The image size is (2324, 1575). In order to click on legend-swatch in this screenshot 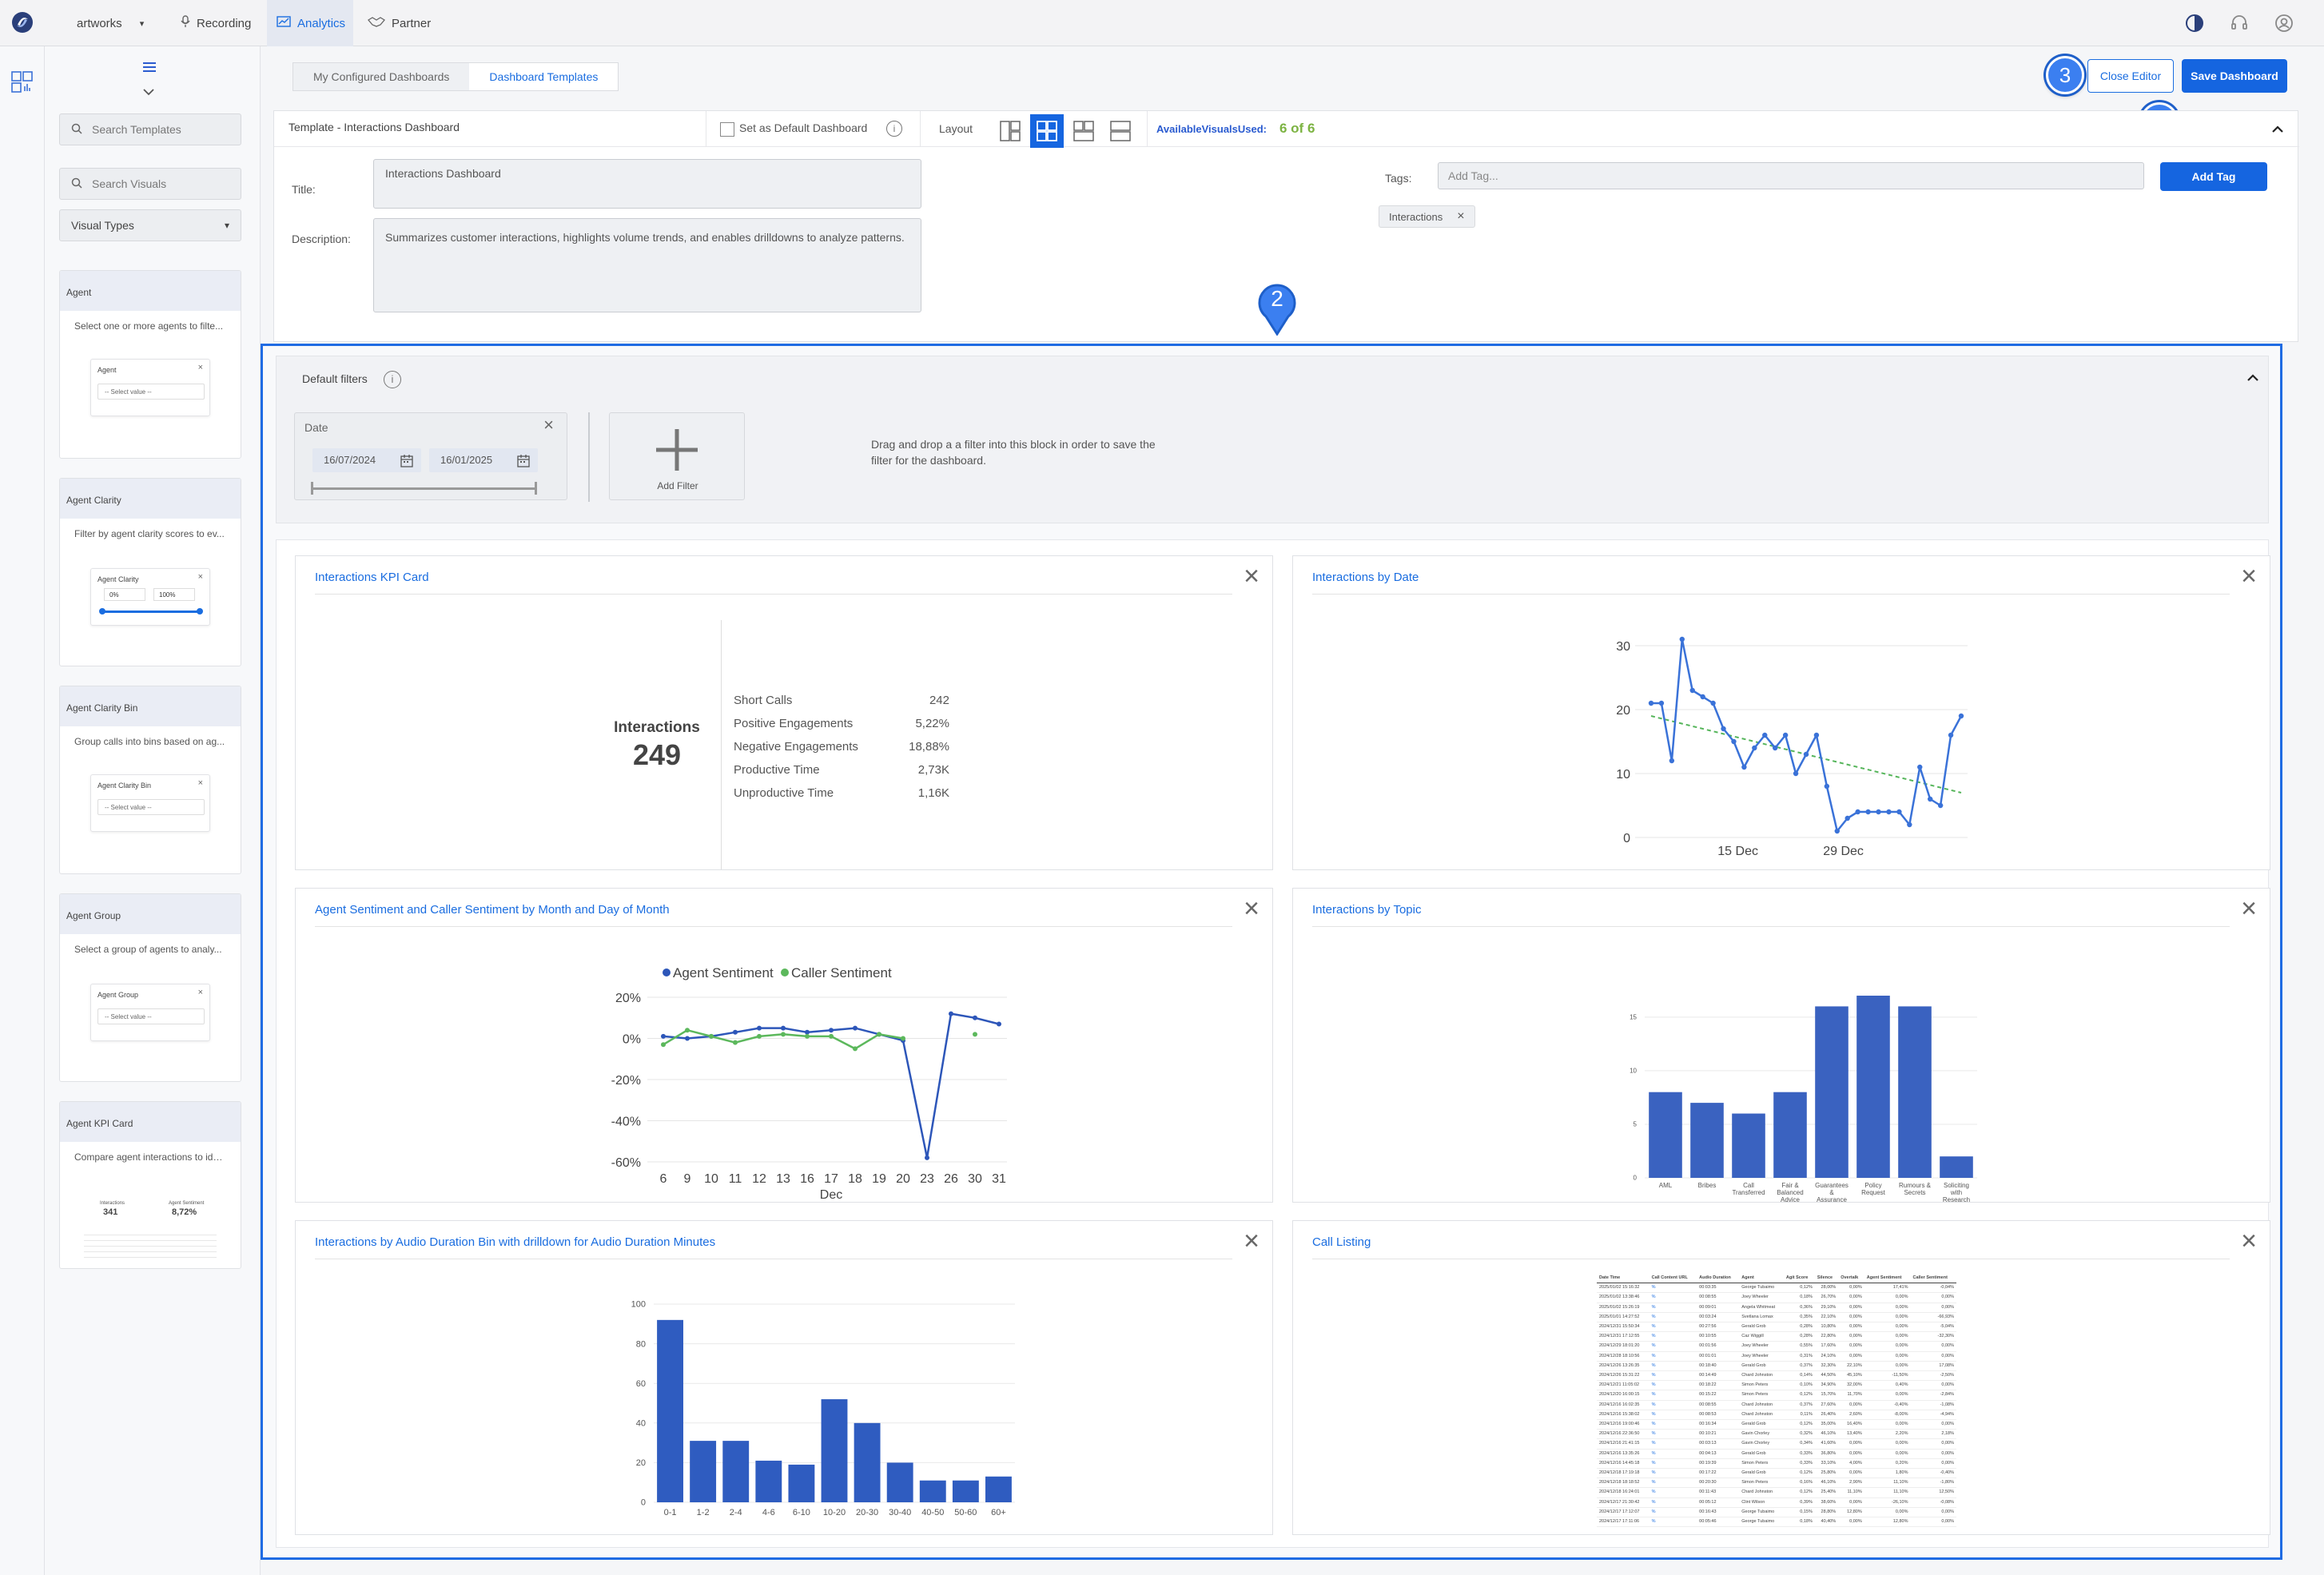, I will do `click(667, 972)`.